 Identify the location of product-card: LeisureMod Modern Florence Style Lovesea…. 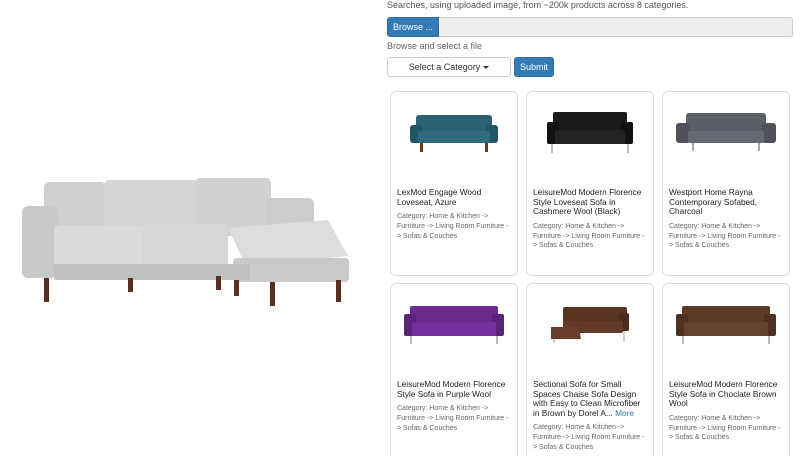
(590, 183).